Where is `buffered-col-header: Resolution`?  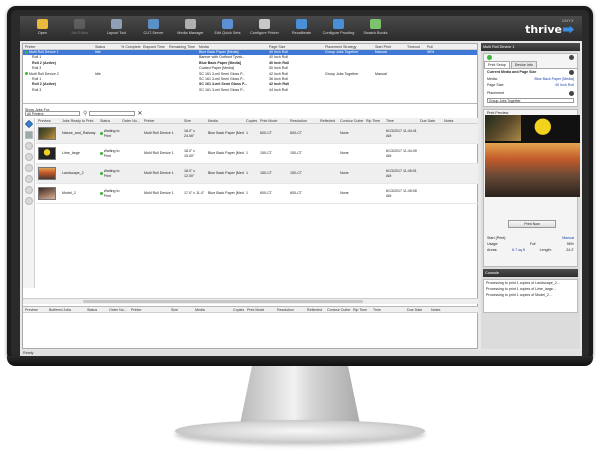
buffered-col-header: Resolution is located at coordinates (290, 309).